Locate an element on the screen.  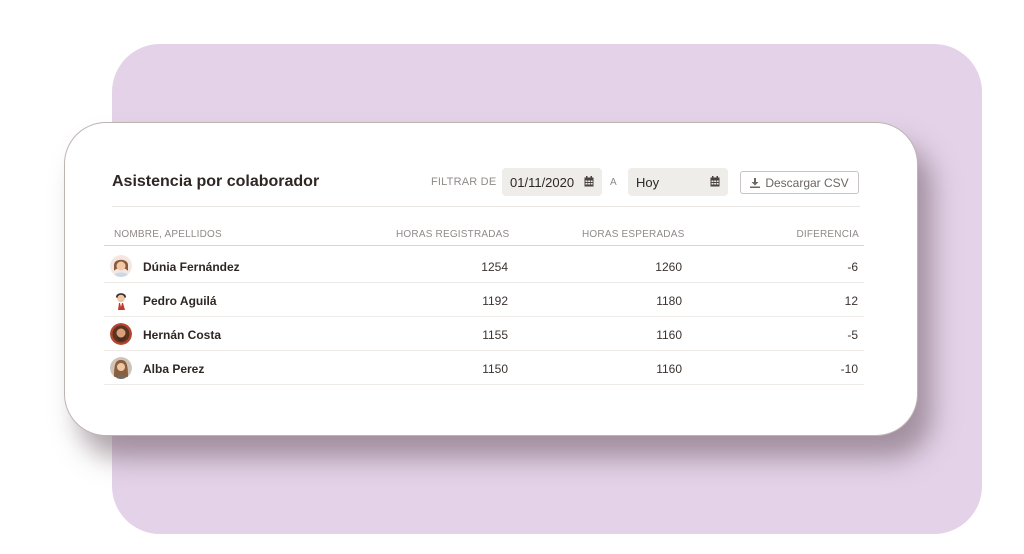
column-header-name: NOMBRE, APELLIDOS is located at coordinates (168, 234).